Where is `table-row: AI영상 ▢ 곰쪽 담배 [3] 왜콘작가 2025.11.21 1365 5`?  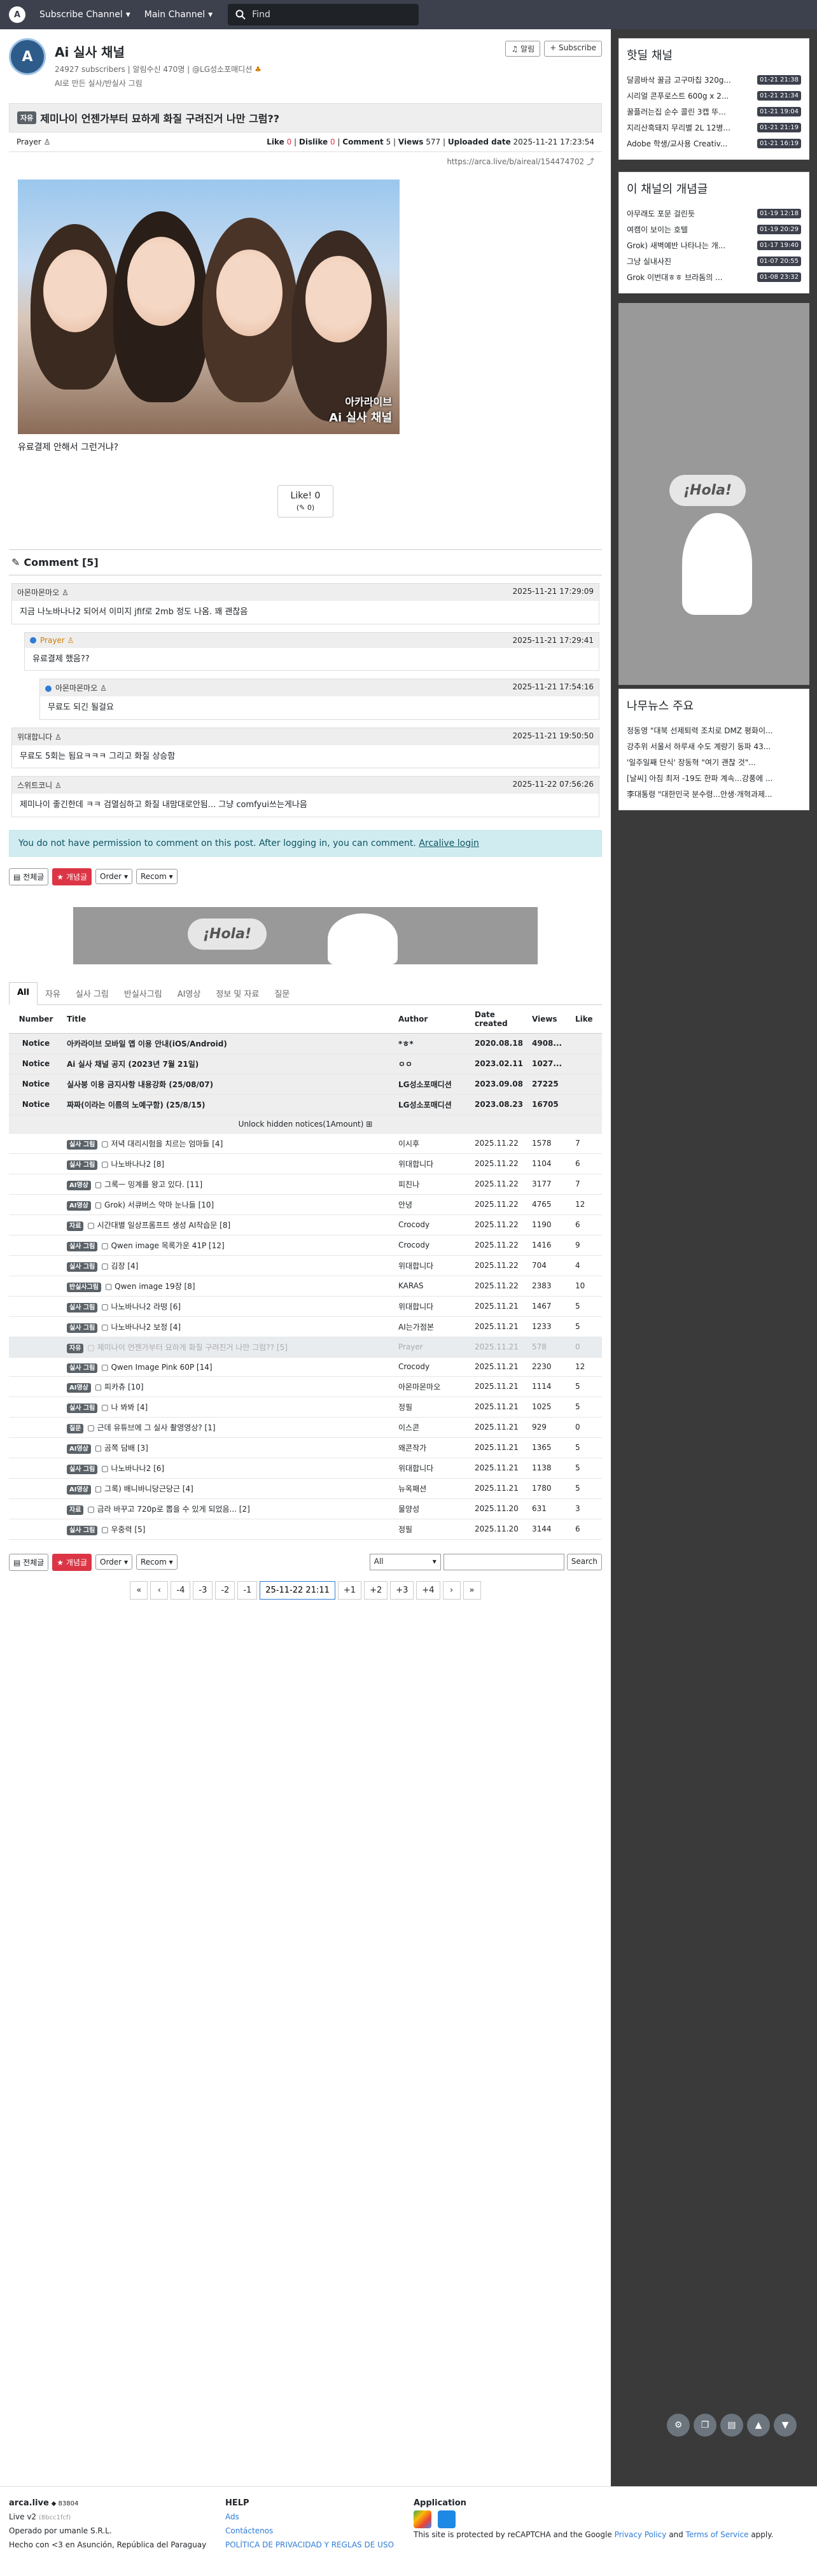
table-row: AI영상 ▢ 곰쪽 담배 [3] 왜콘작가 2025.11.21 1365 5 is located at coordinates (305, 1448).